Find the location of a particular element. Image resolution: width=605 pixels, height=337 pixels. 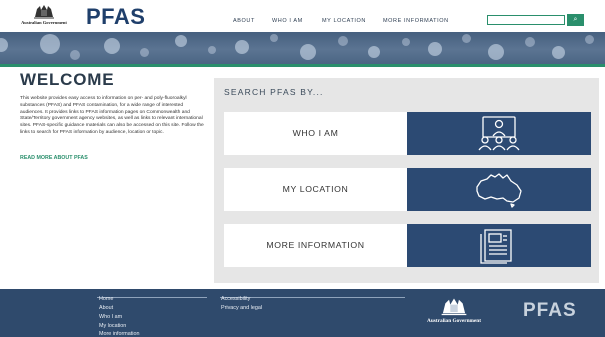

footer-gov-crest: Australian Government is located at coordinates (454, 311).